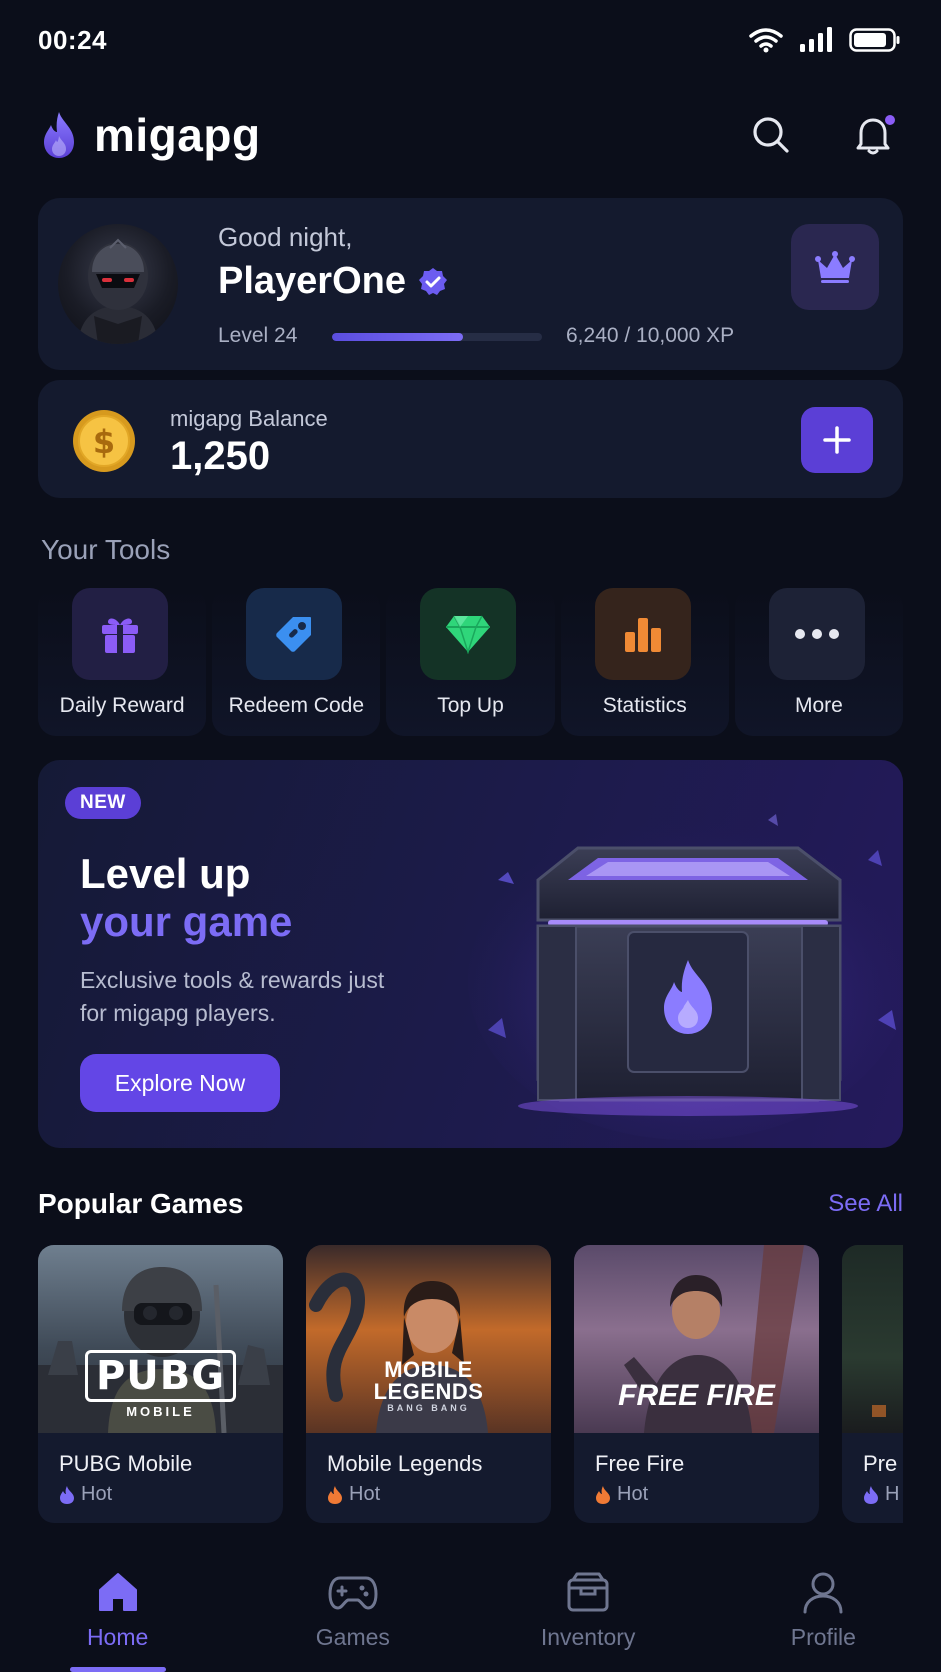 Image resolution: width=941 pixels, height=1672 pixels. I want to click on nav-item-profile: Profile, so click(823, 1606).